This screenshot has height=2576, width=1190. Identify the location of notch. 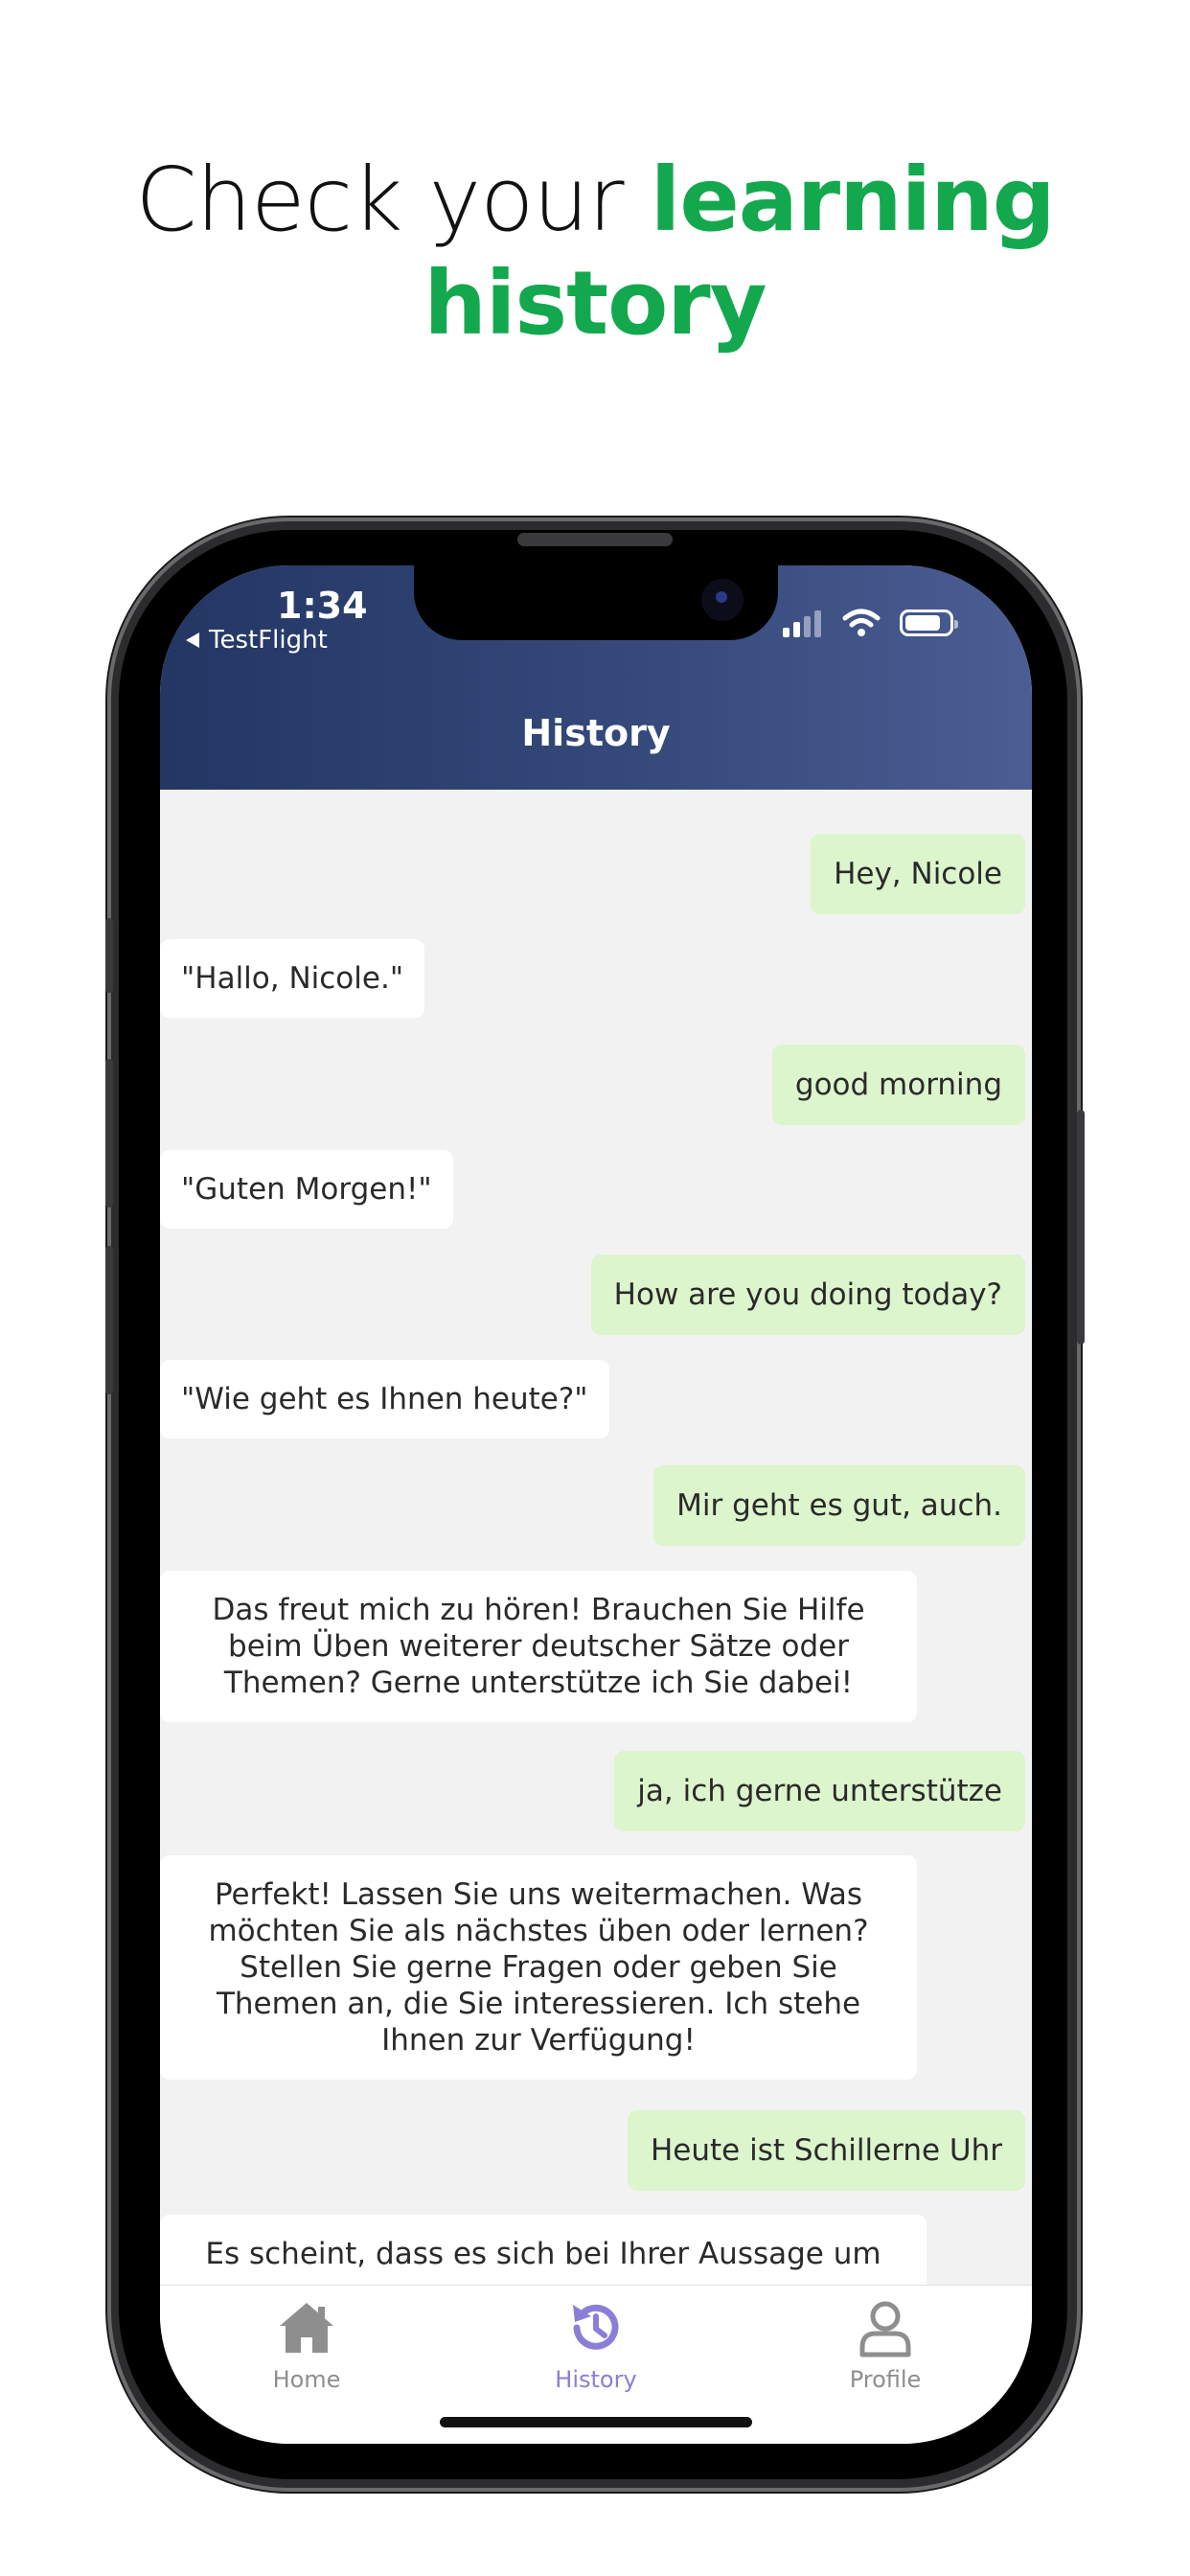
(596, 602).